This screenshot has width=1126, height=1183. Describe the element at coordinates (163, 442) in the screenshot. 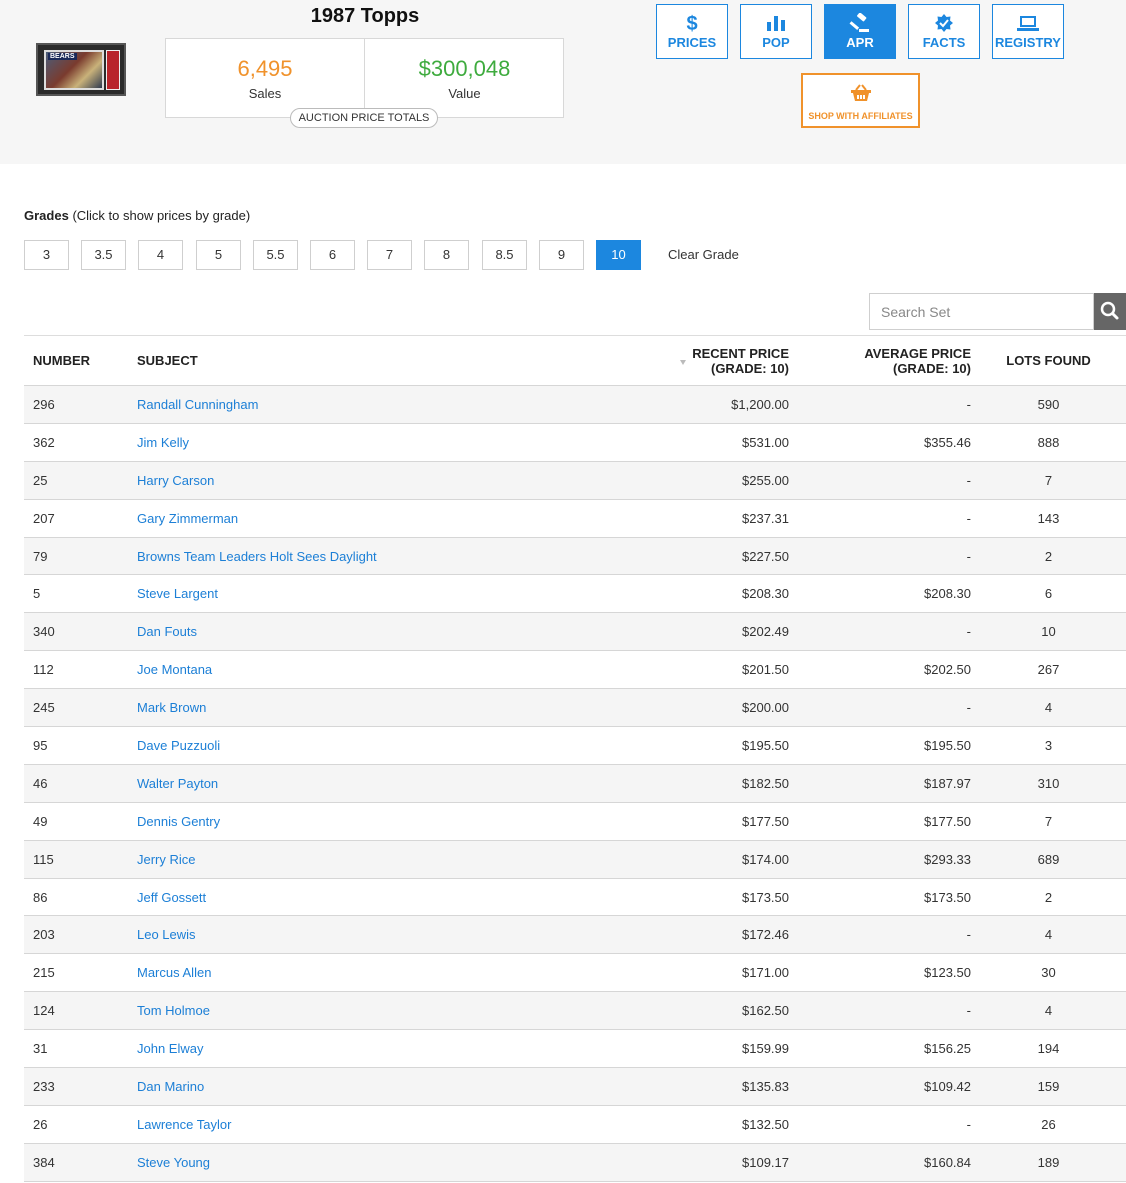

I see `subject-link: Jim Kelly` at that location.